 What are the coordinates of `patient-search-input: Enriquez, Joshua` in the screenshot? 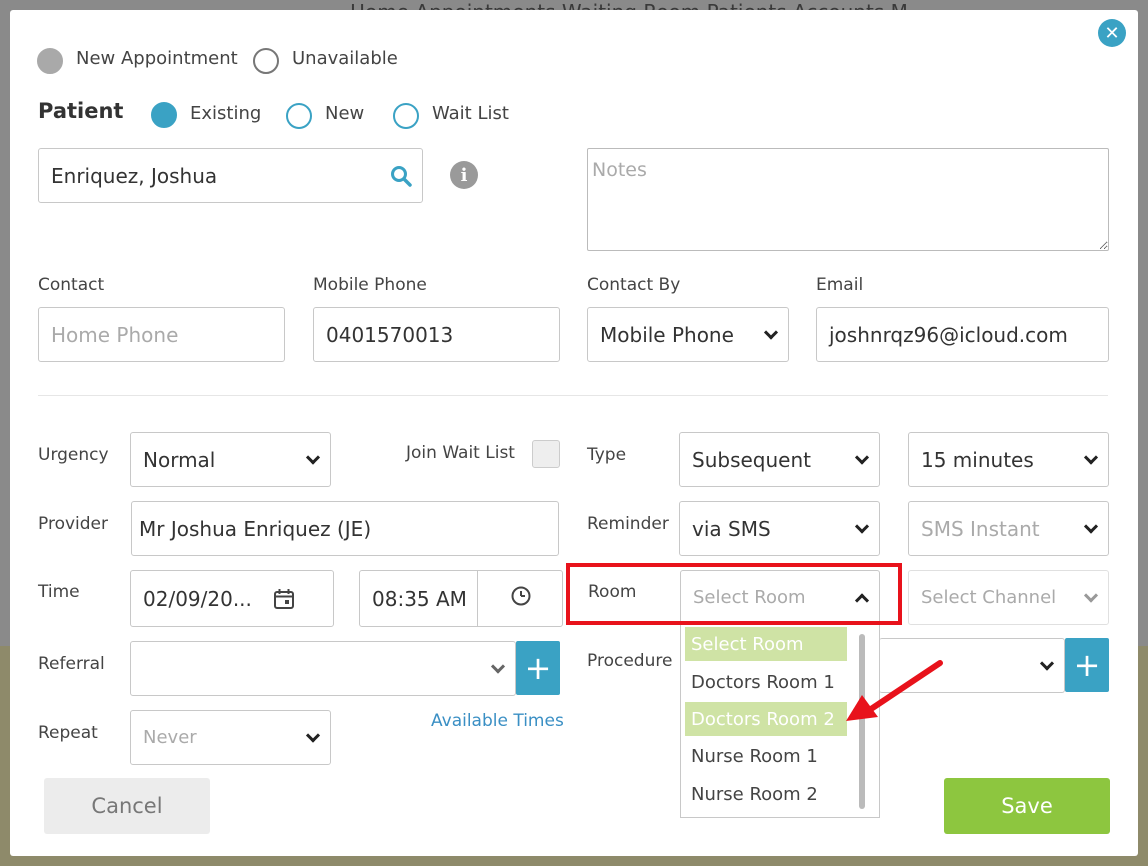 It's located at (230, 175).